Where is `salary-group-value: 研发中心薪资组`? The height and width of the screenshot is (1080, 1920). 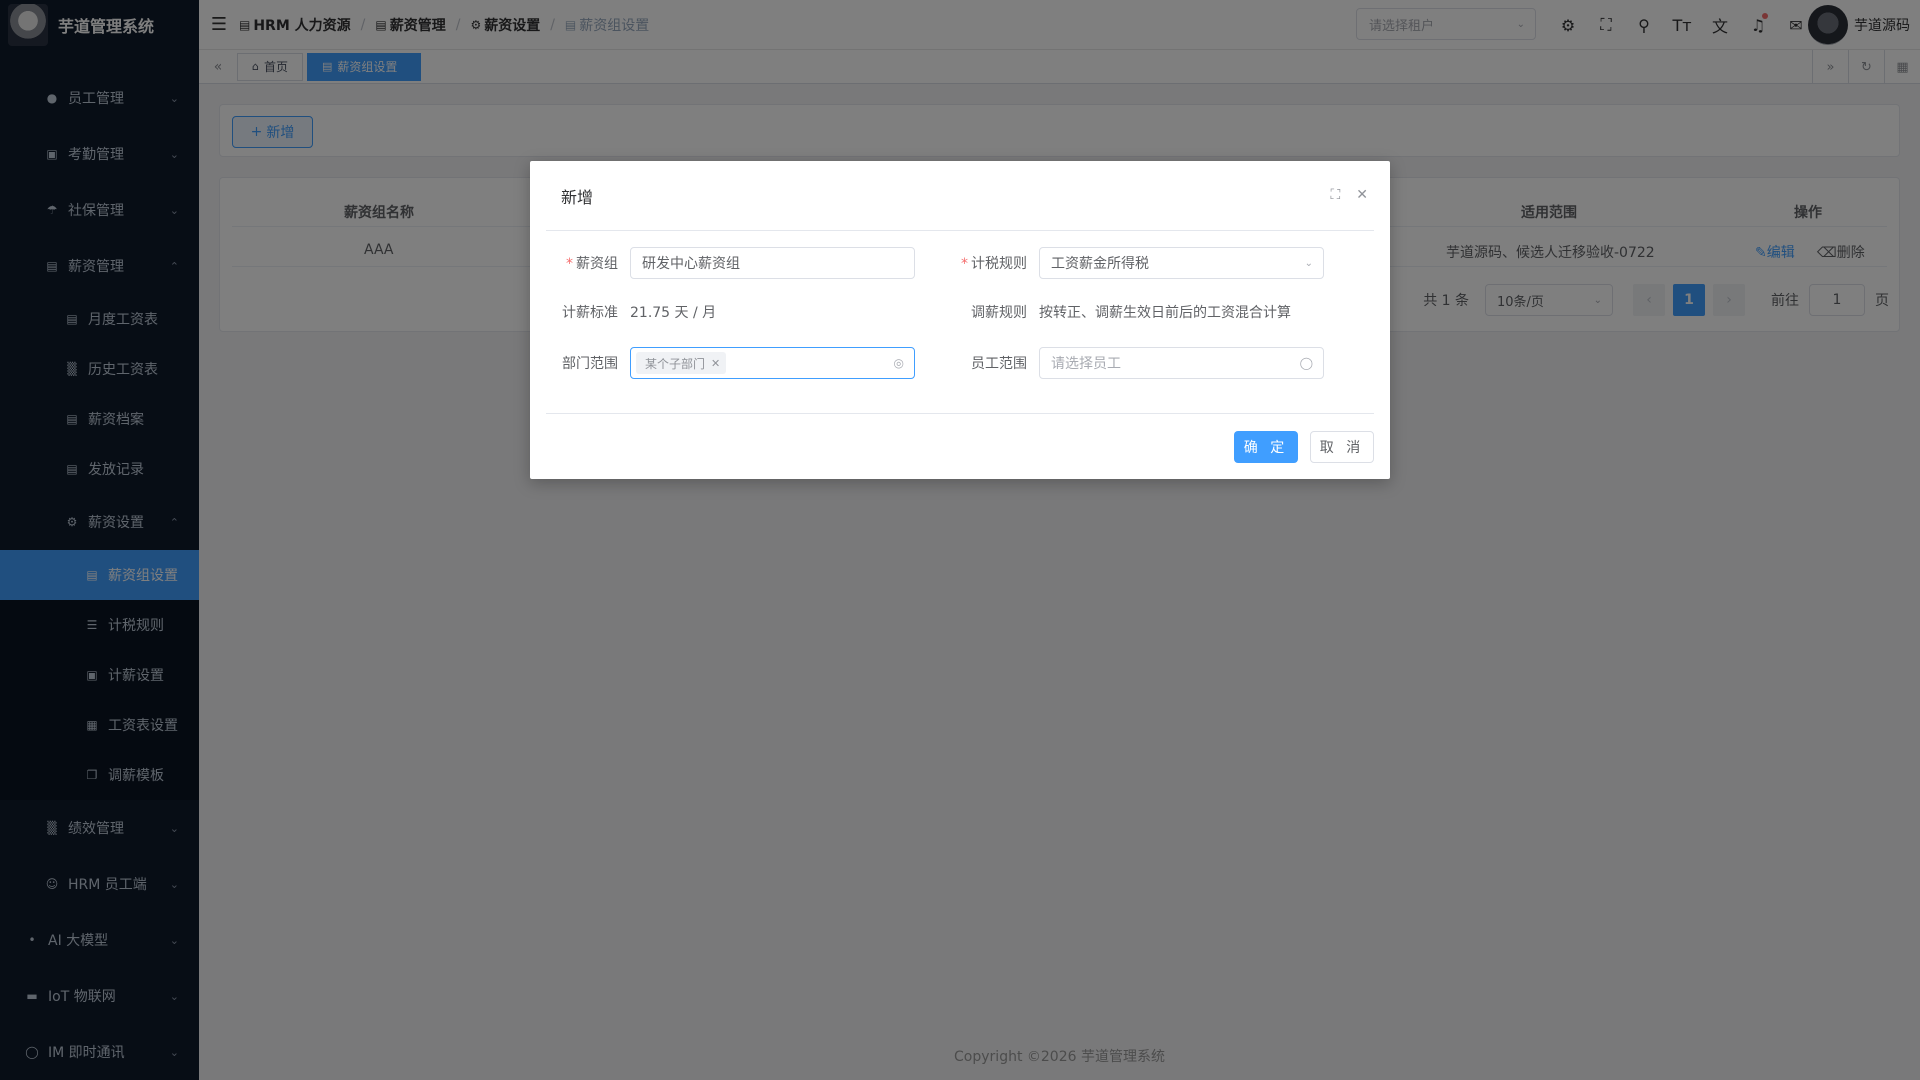
salary-group-value: 研发中心薪资组 is located at coordinates (691, 264).